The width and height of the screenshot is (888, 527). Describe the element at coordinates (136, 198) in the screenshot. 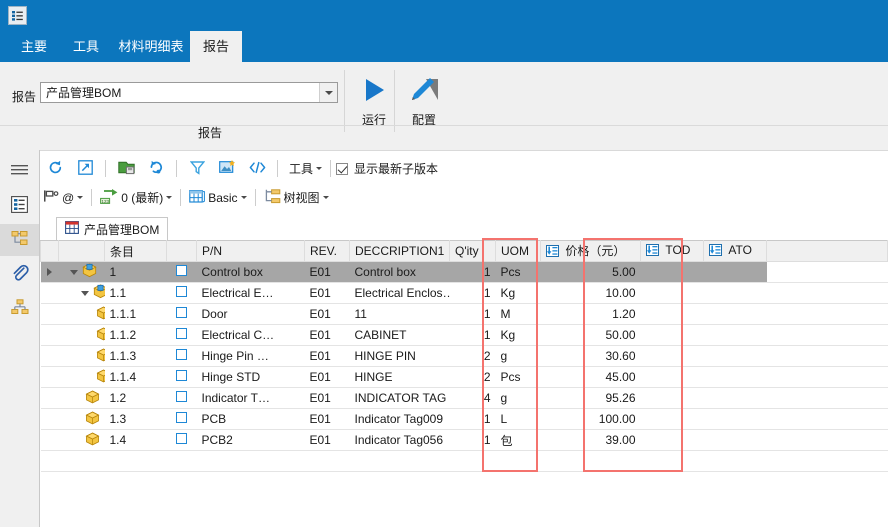

I see `revision-select-menu: 123 0 (最新)` at that location.